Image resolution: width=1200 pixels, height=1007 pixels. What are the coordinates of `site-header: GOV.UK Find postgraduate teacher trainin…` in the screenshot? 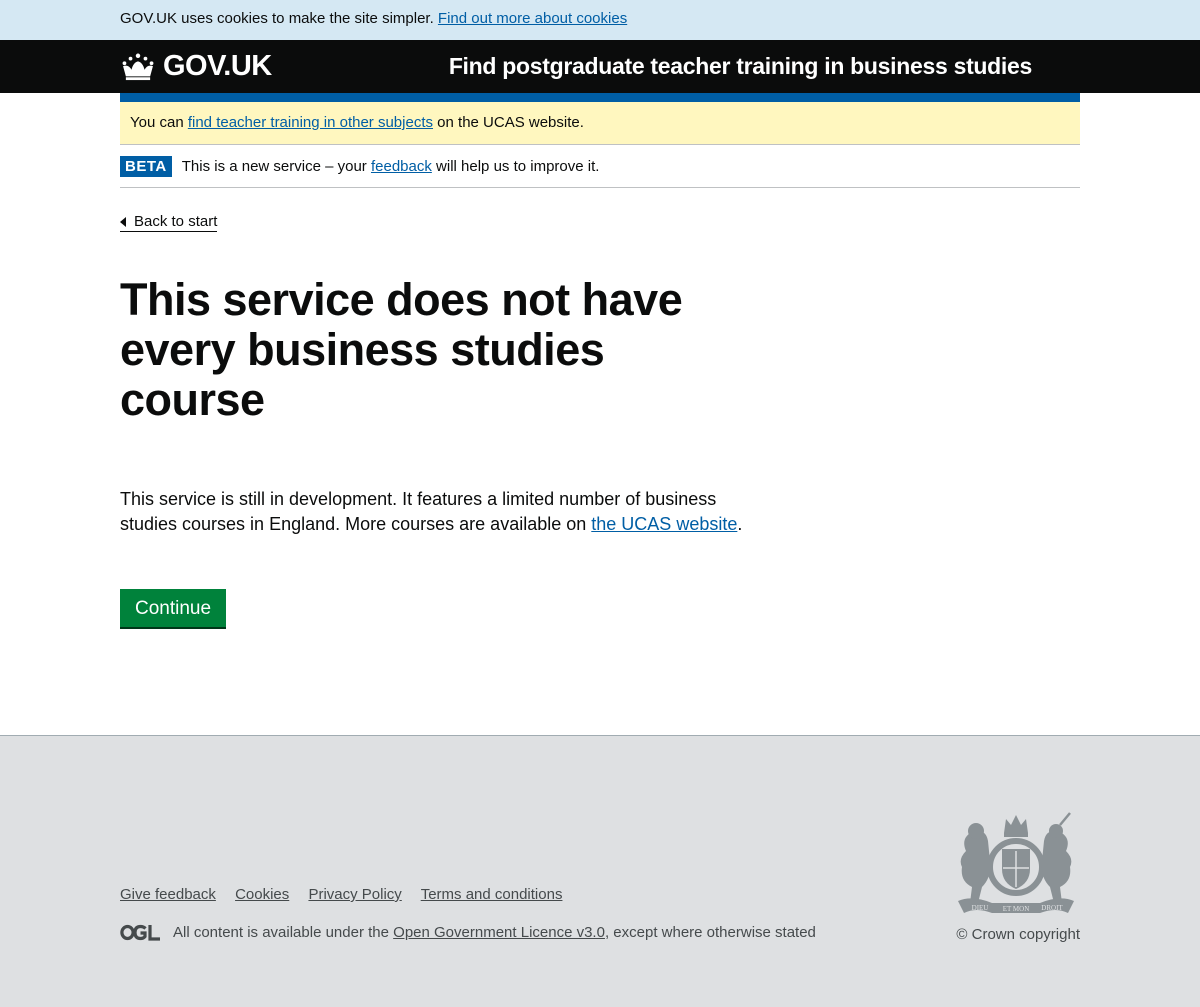 It's located at (600, 66).